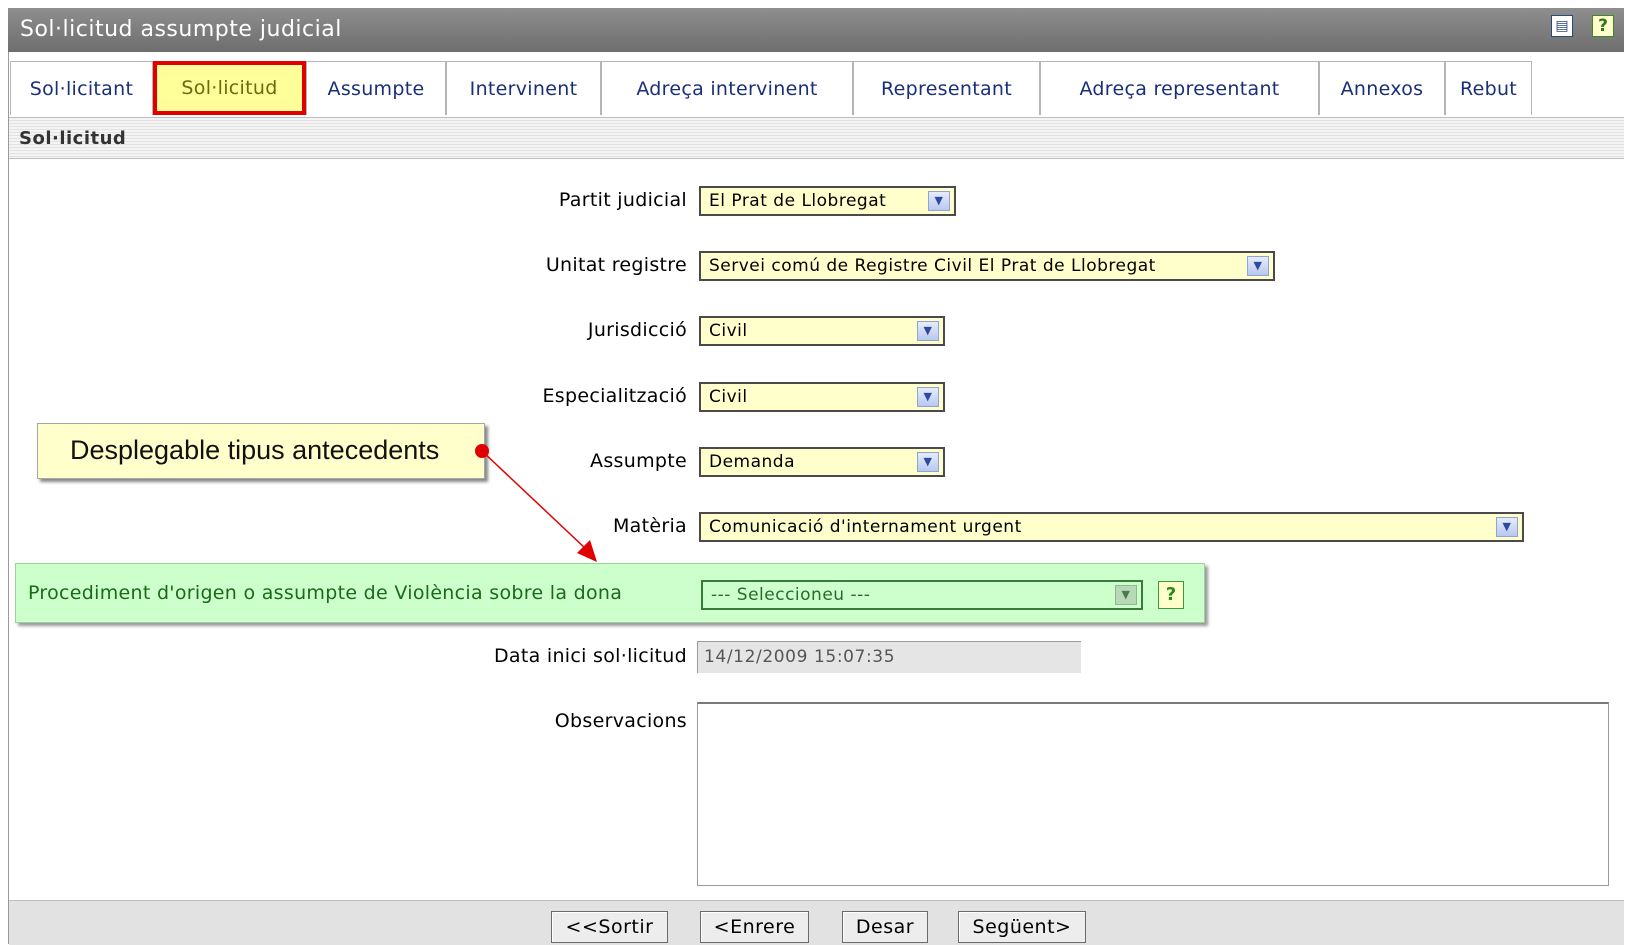  I want to click on enrere-button: <Enrere, so click(754, 927).